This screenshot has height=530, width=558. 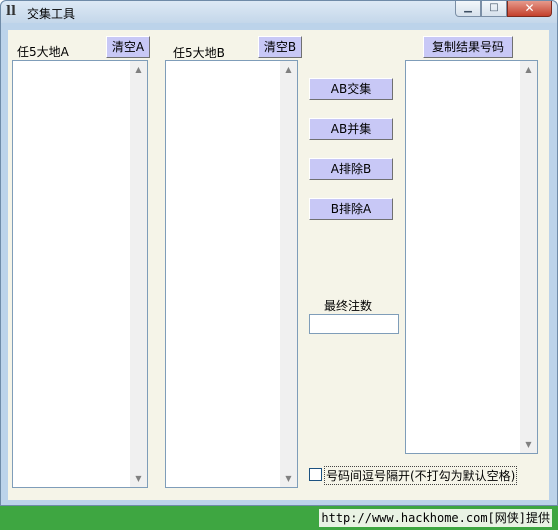 What do you see at coordinates (138, 274) in the screenshot?
I see `list-a-scrollbar: ▲ ▼` at bounding box center [138, 274].